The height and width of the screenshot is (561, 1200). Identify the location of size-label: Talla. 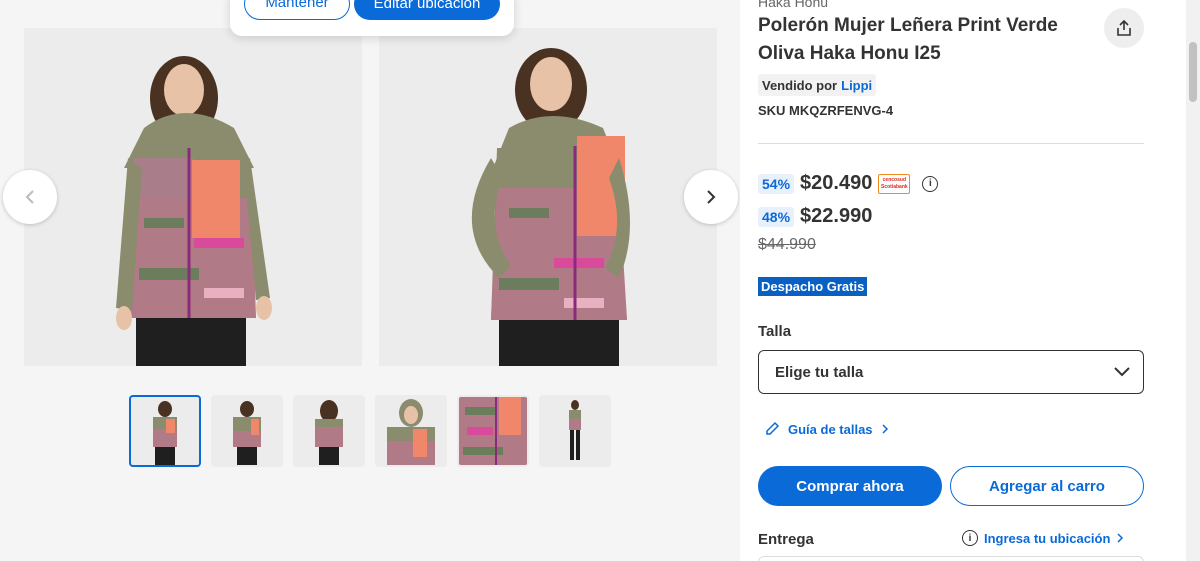
(775, 331).